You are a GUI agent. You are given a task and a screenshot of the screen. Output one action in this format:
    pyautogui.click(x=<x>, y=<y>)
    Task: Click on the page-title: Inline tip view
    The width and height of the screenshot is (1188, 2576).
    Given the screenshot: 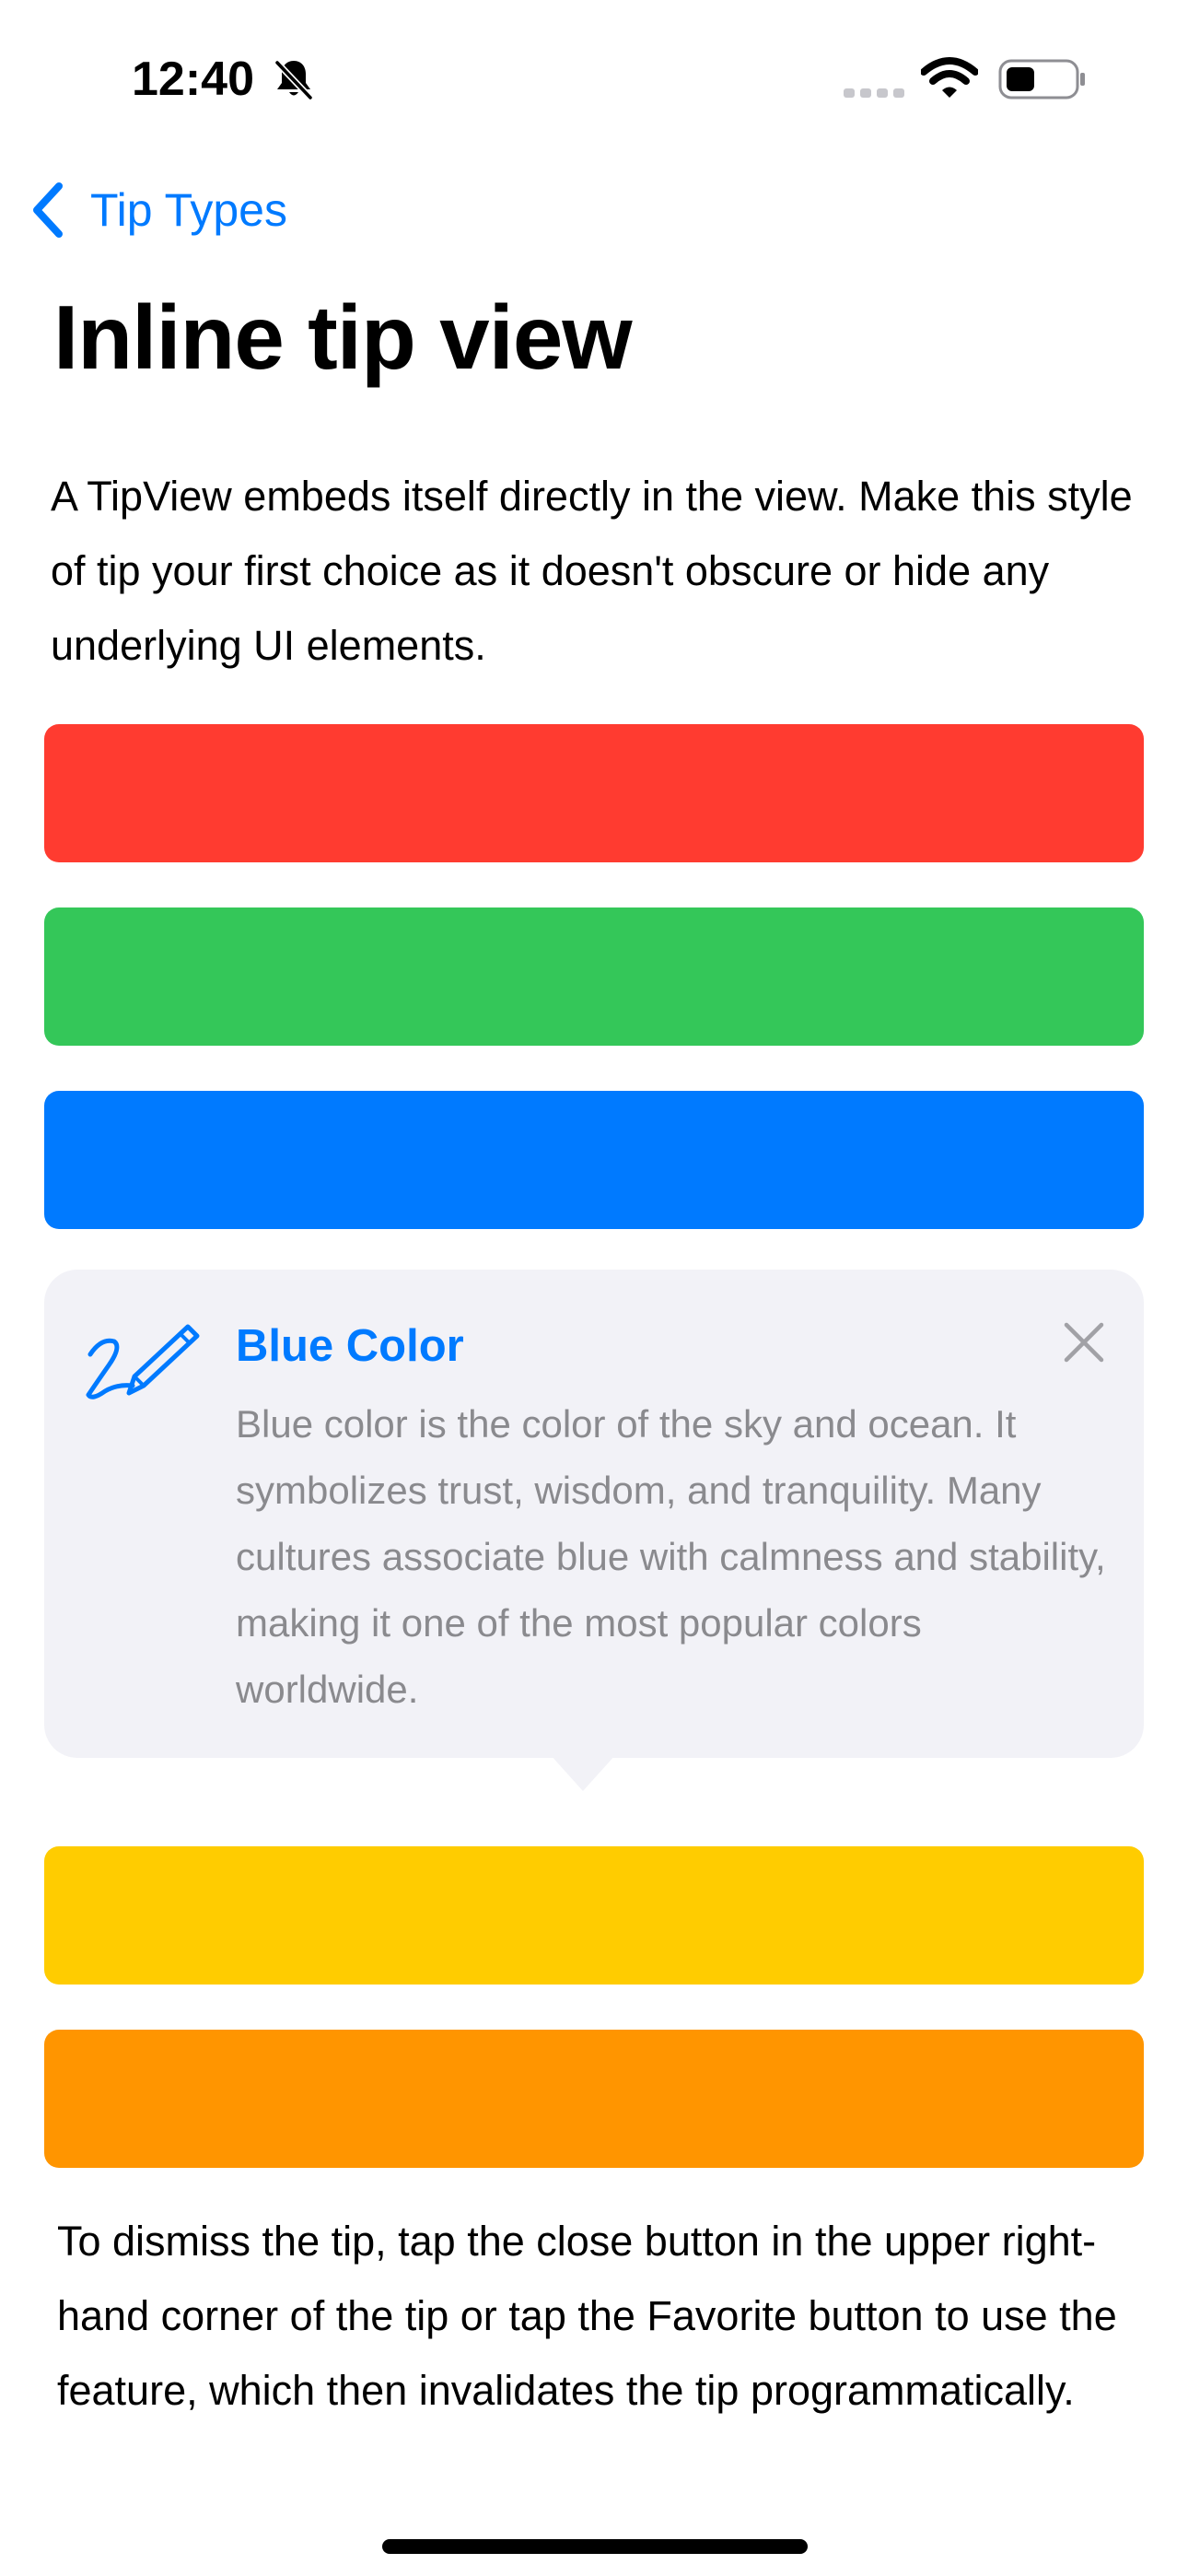 What is the action you would take?
    pyautogui.click(x=343, y=337)
    